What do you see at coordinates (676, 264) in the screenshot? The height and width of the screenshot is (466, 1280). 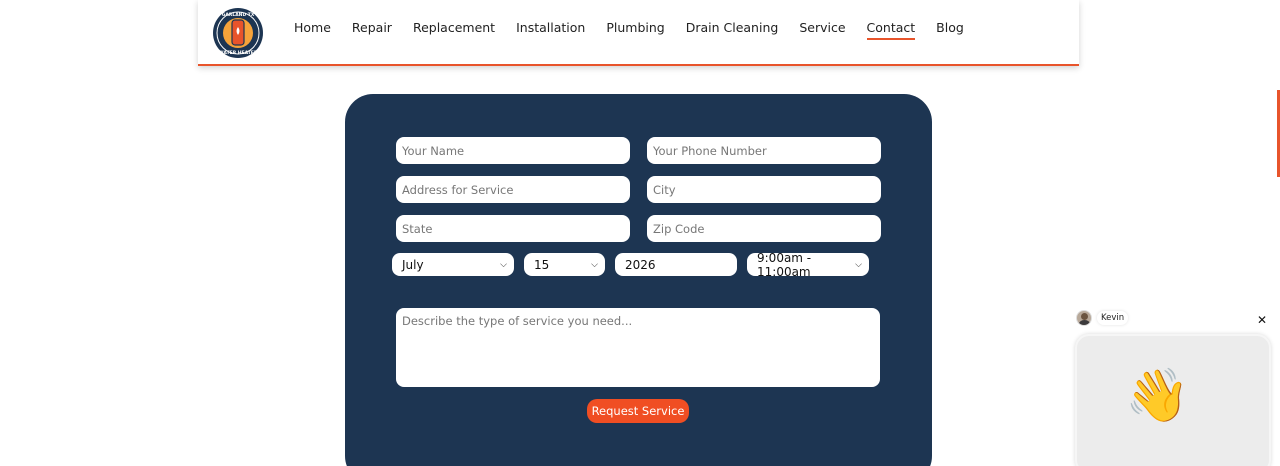 I see `year-input: 2026` at bounding box center [676, 264].